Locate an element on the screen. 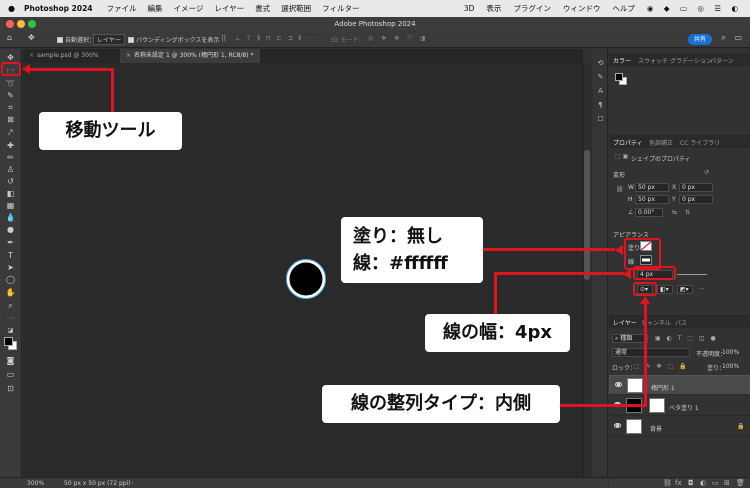  fill-pct-value: 100% is located at coordinates (730, 366).